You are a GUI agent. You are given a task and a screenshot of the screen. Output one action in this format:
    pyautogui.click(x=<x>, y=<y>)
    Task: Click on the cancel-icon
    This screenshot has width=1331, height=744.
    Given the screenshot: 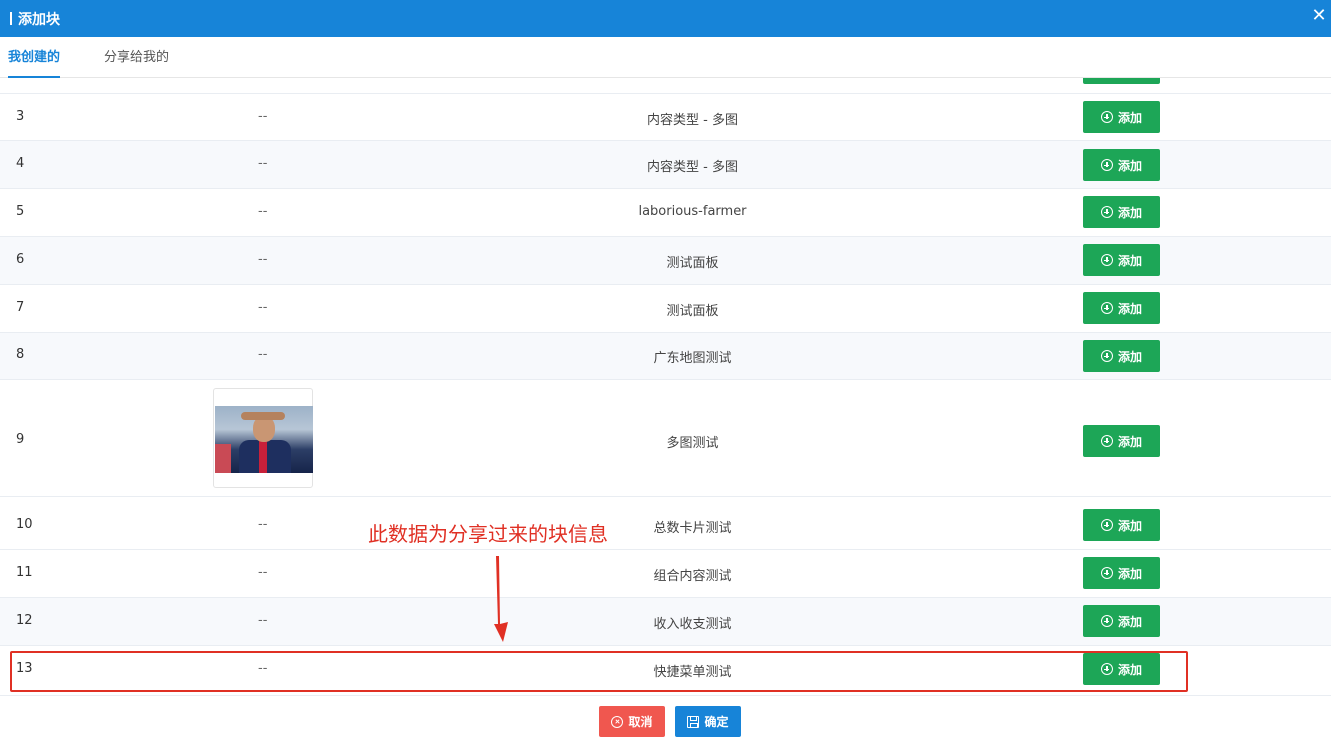 What is the action you would take?
    pyautogui.click(x=617, y=721)
    